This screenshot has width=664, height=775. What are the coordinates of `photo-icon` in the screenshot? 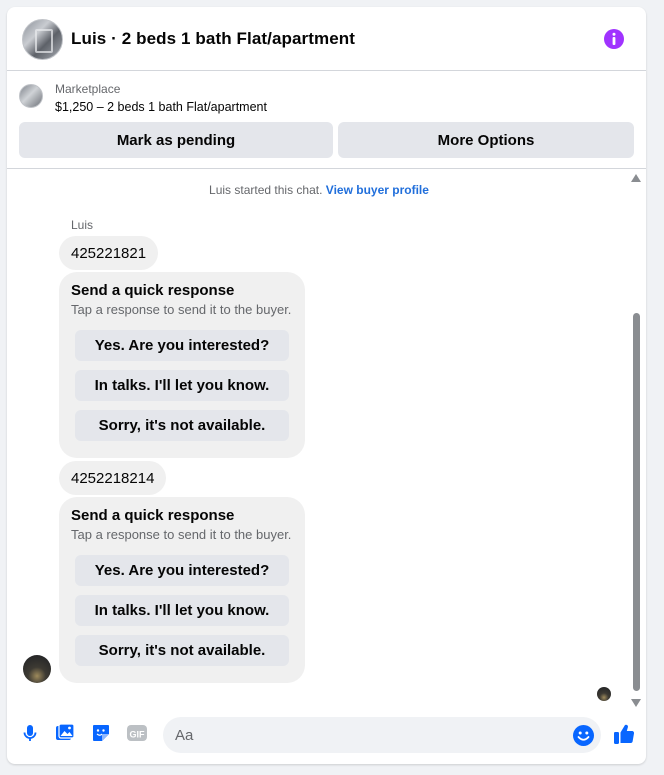 It's located at (65, 733).